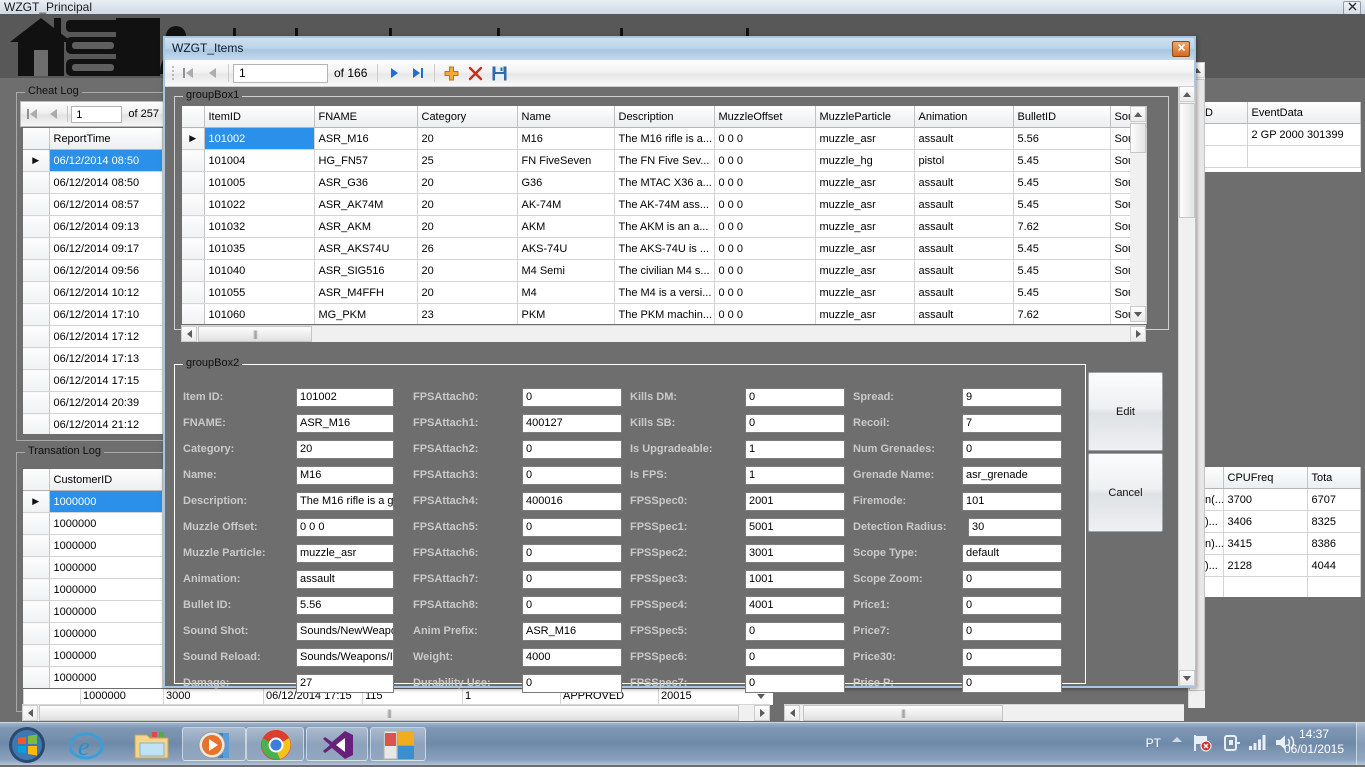 The width and height of the screenshot is (1365, 767). I want to click on items-column-muzzleparticle: MuzzleParticle, so click(865, 117).